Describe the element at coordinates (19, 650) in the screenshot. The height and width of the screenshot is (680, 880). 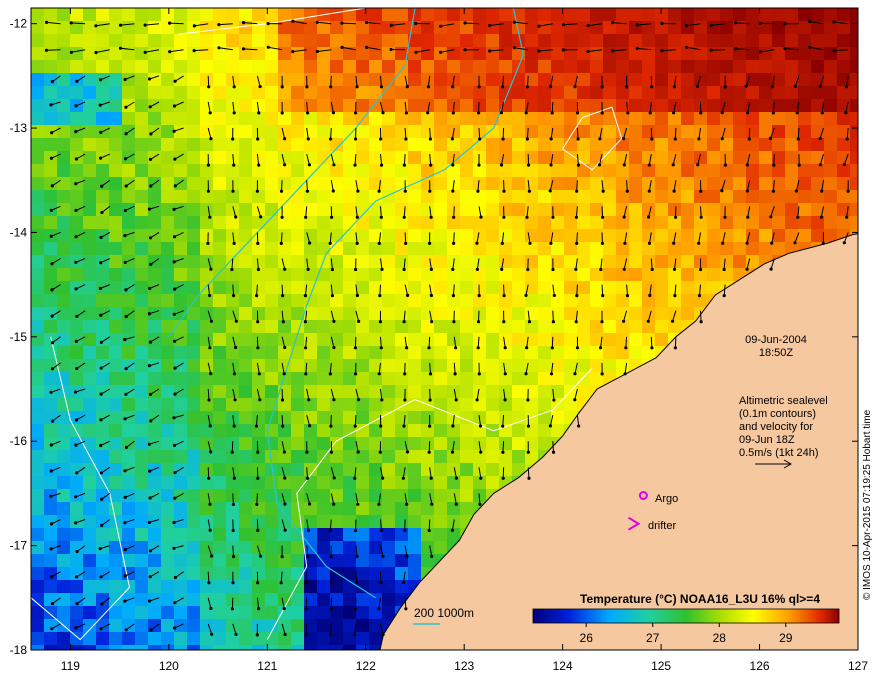
I see `y-tick-label: -18` at that location.